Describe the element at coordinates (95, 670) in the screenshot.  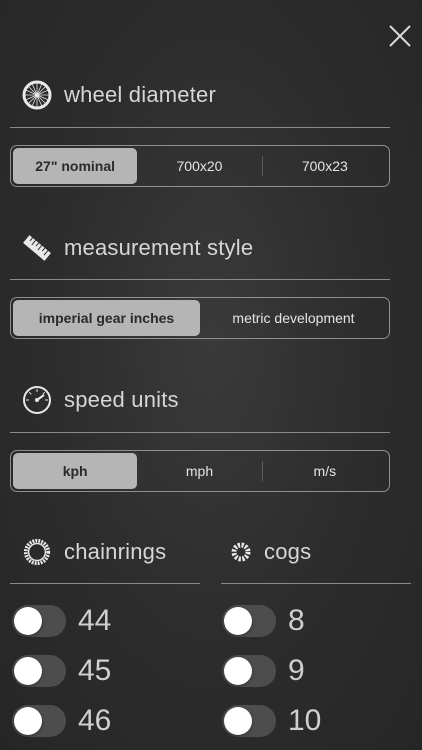
I see `chainring-value: 45` at that location.